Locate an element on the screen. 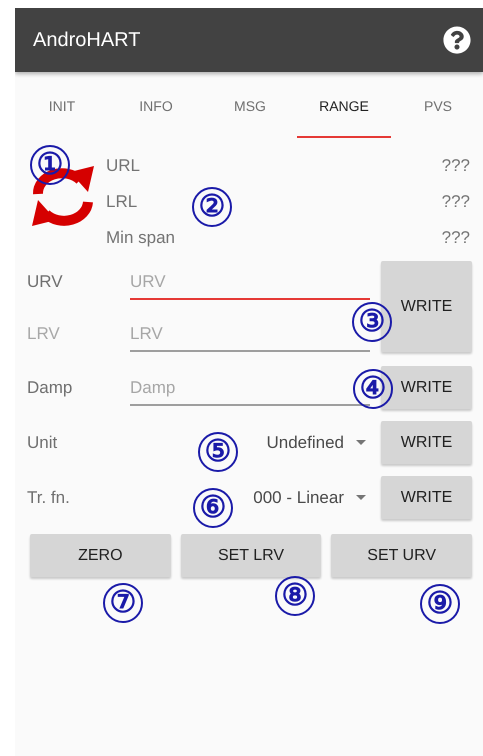 This screenshot has height=756, width=483. input-field: URV is located at coordinates (250, 286).